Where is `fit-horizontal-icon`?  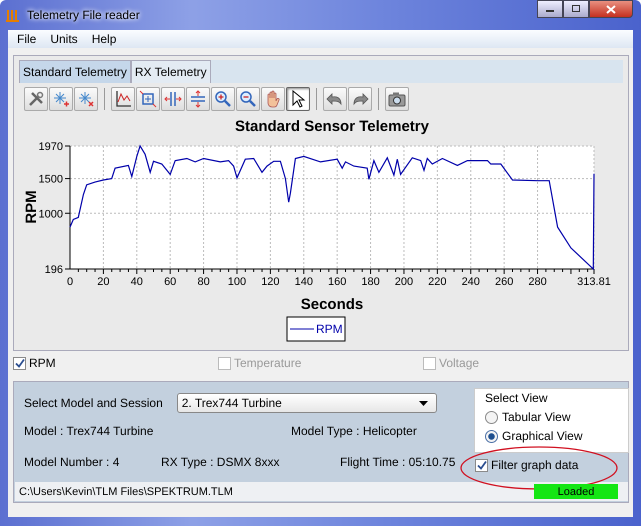 fit-horizontal-icon is located at coordinates (173, 99).